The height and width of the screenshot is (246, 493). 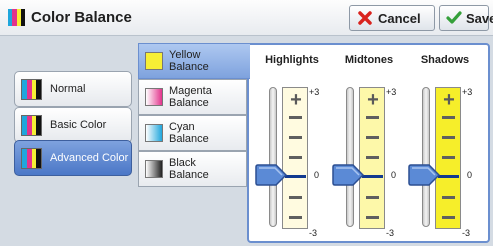 I want to click on midtones-mid-label: 0, so click(x=394, y=175).